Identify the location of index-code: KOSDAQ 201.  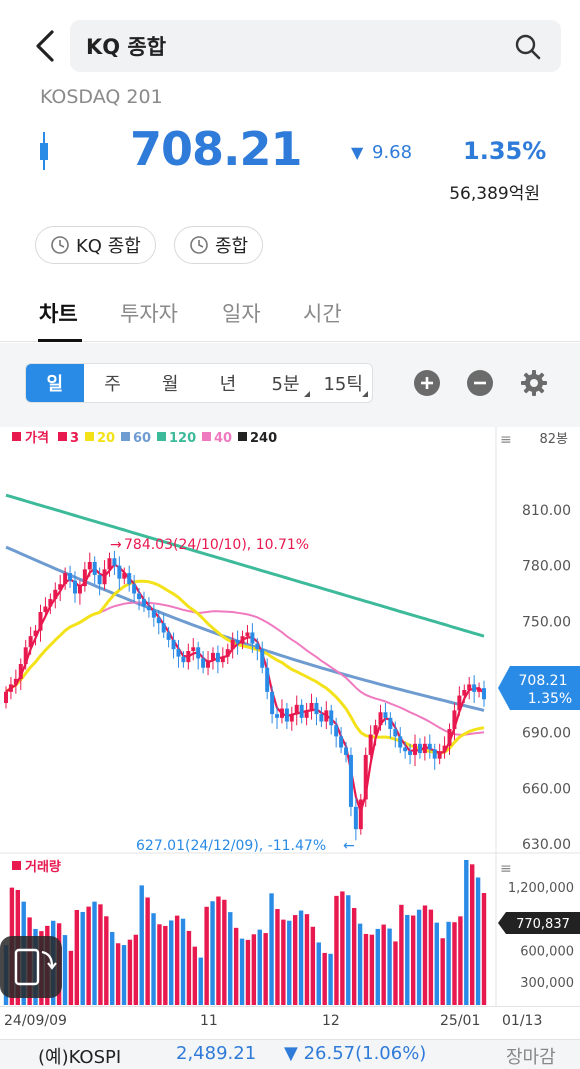
(101, 97).